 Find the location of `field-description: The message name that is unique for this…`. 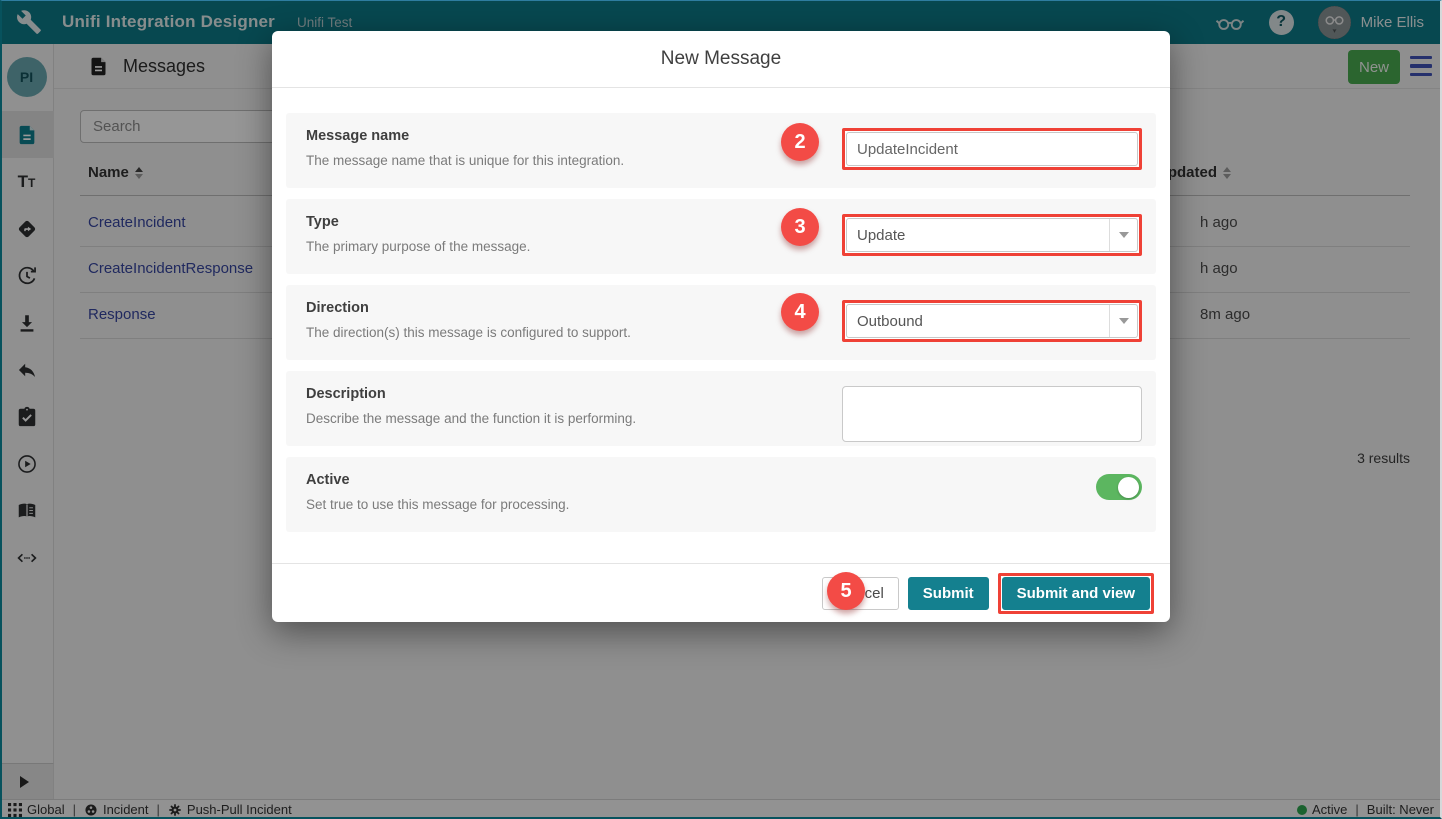

field-description: The message name that is unique for this… is located at coordinates (465, 160).